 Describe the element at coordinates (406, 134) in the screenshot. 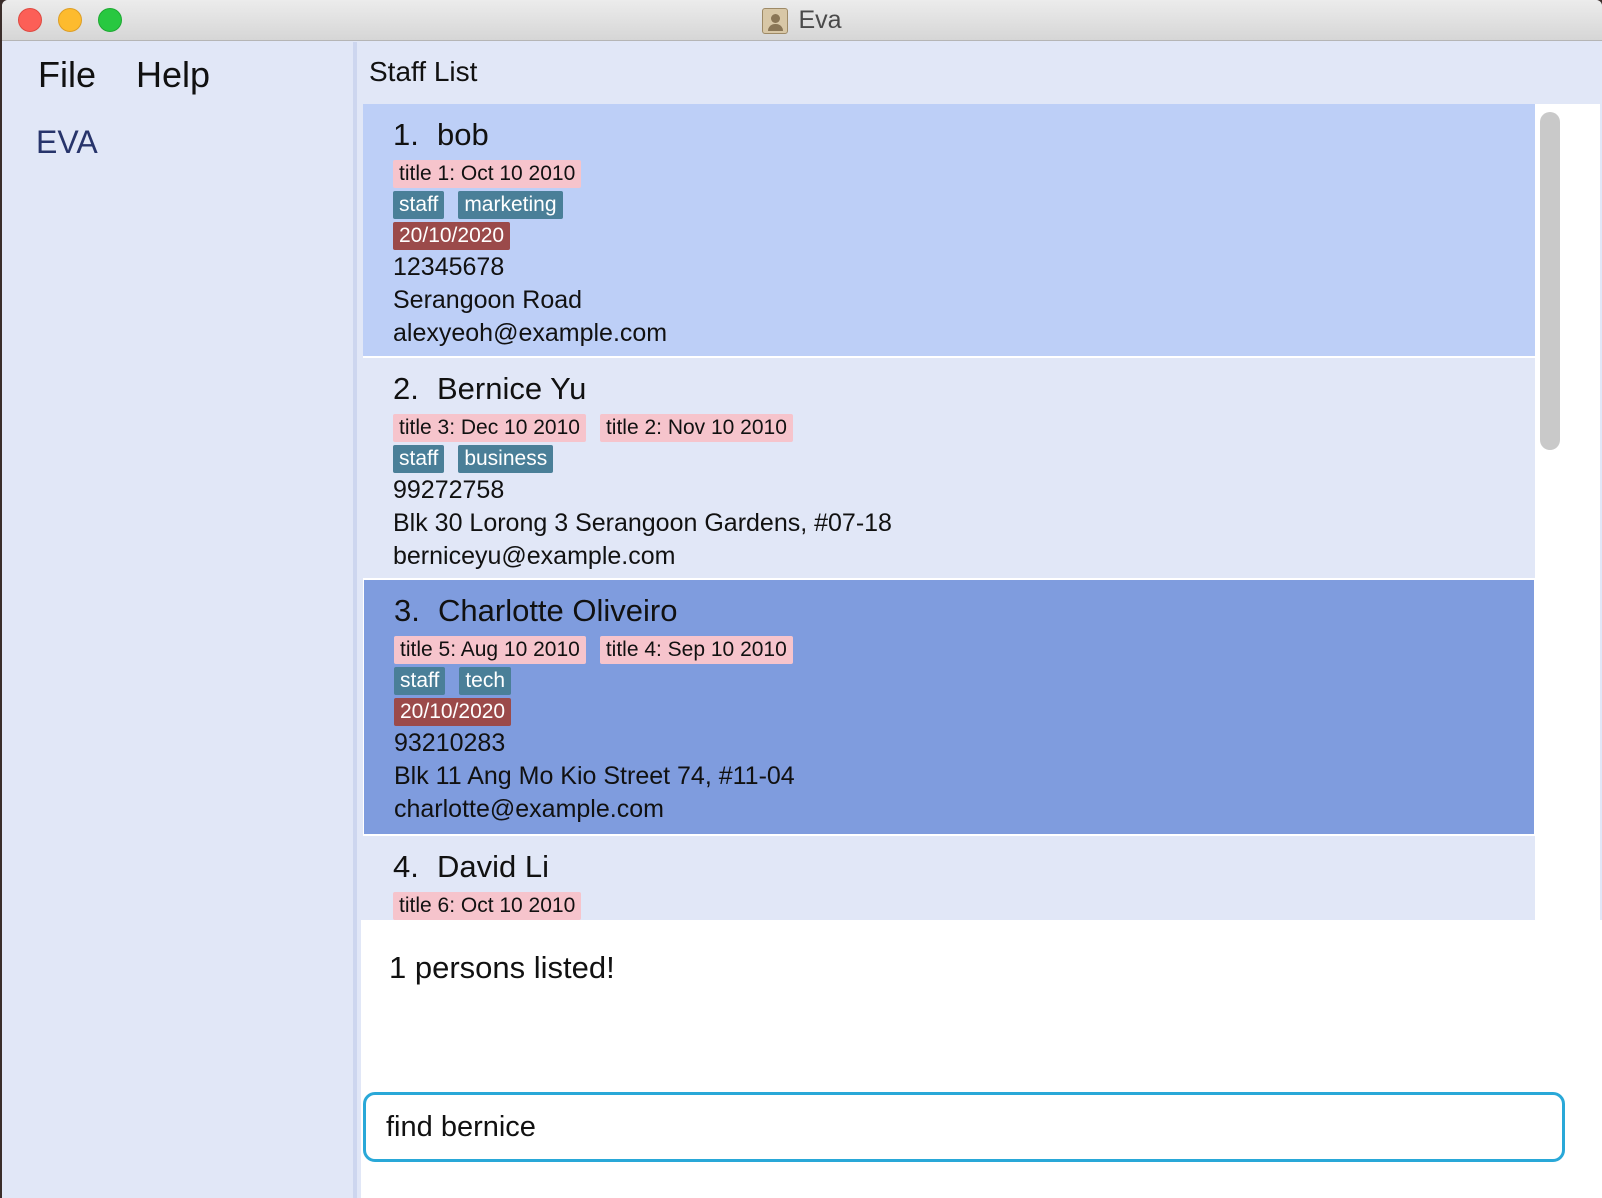

I see `person-index: 1.` at that location.